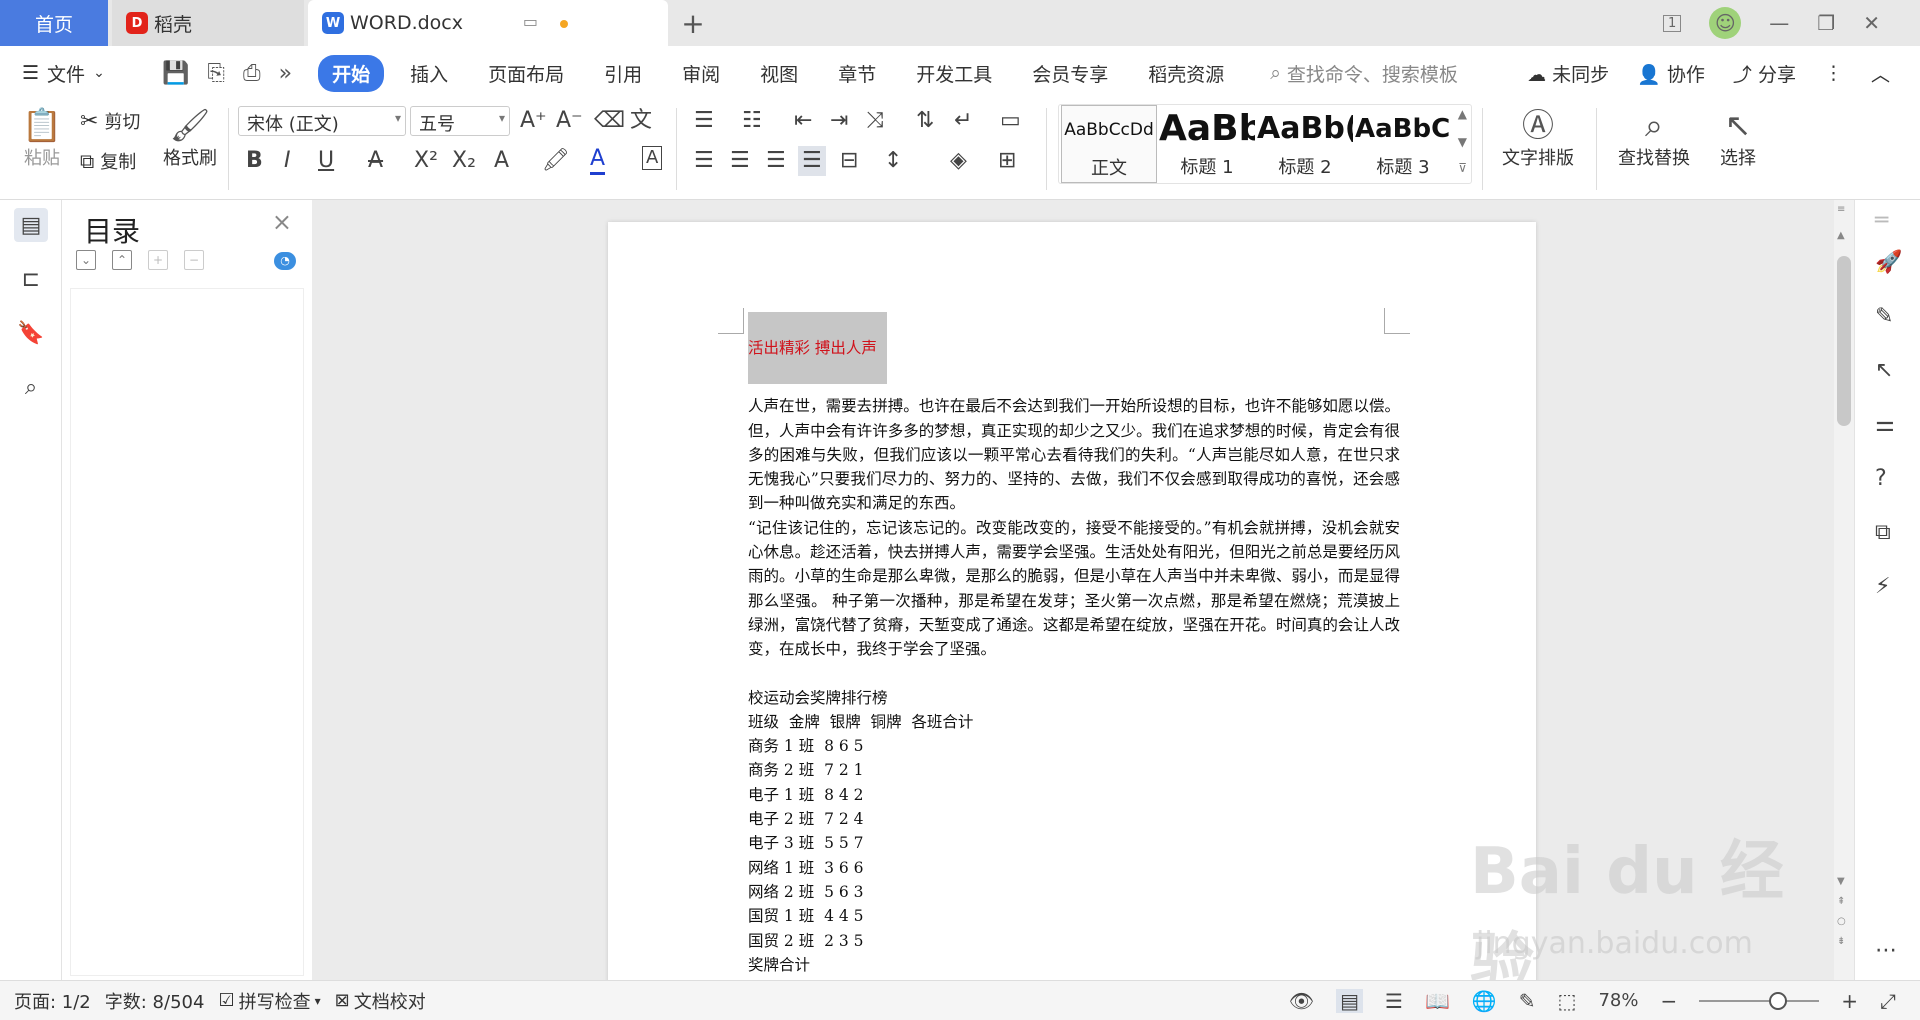 The image size is (1920, 1020). Describe the element at coordinates (740, 161) in the screenshot. I see `align-center-icon: ☰` at that location.